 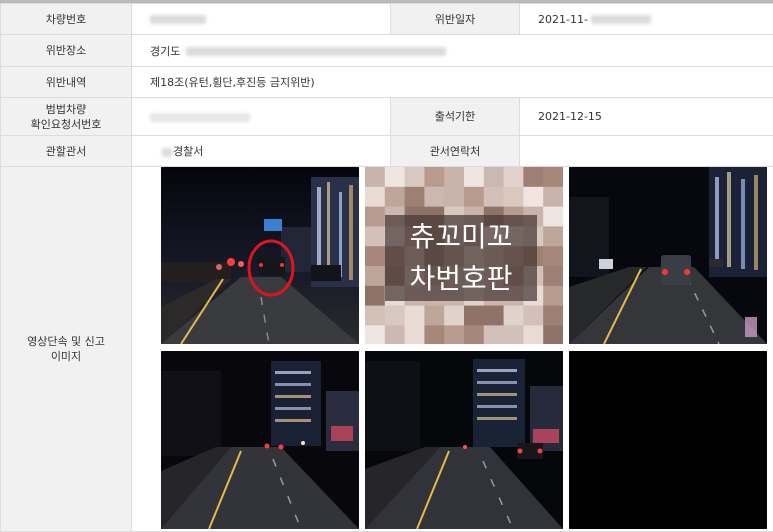 What do you see at coordinates (66, 151) in the screenshot?
I see `jurisdiction-label: 관할관서` at bounding box center [66, 151].